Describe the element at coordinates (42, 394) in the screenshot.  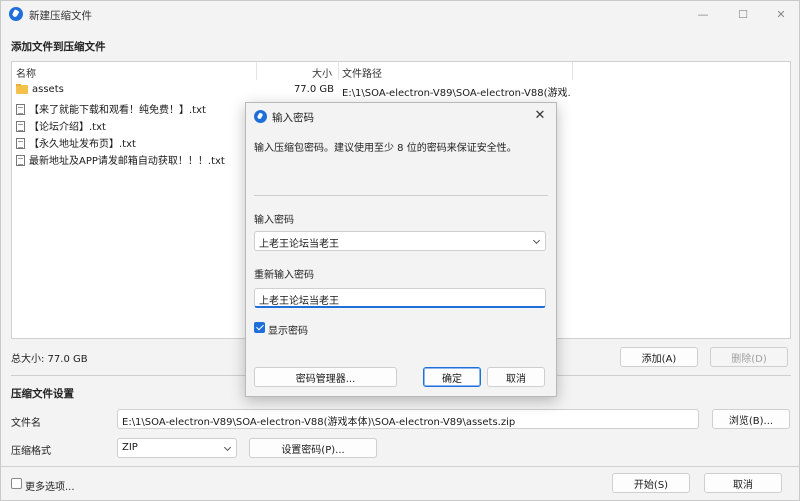
I see `settings-heading: 压缩文件设置` at that location.